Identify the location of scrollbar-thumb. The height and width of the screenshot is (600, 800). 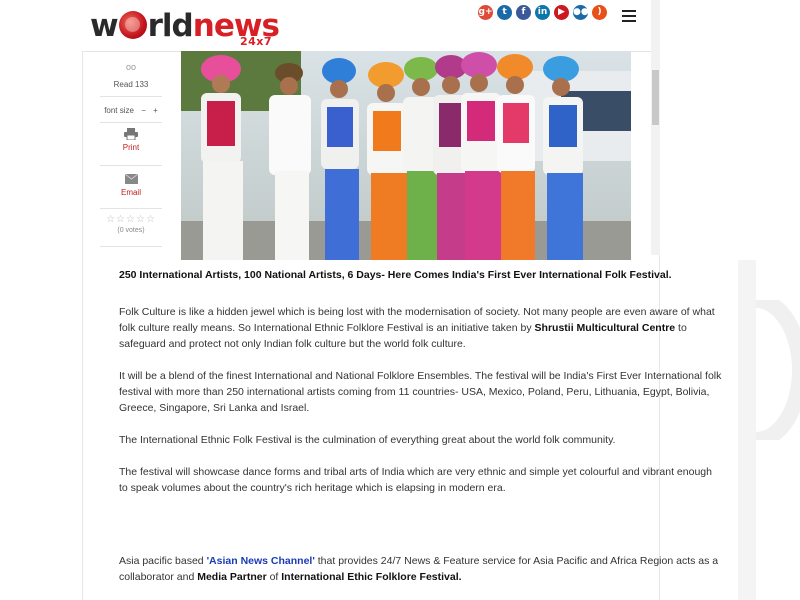
(655, 97).